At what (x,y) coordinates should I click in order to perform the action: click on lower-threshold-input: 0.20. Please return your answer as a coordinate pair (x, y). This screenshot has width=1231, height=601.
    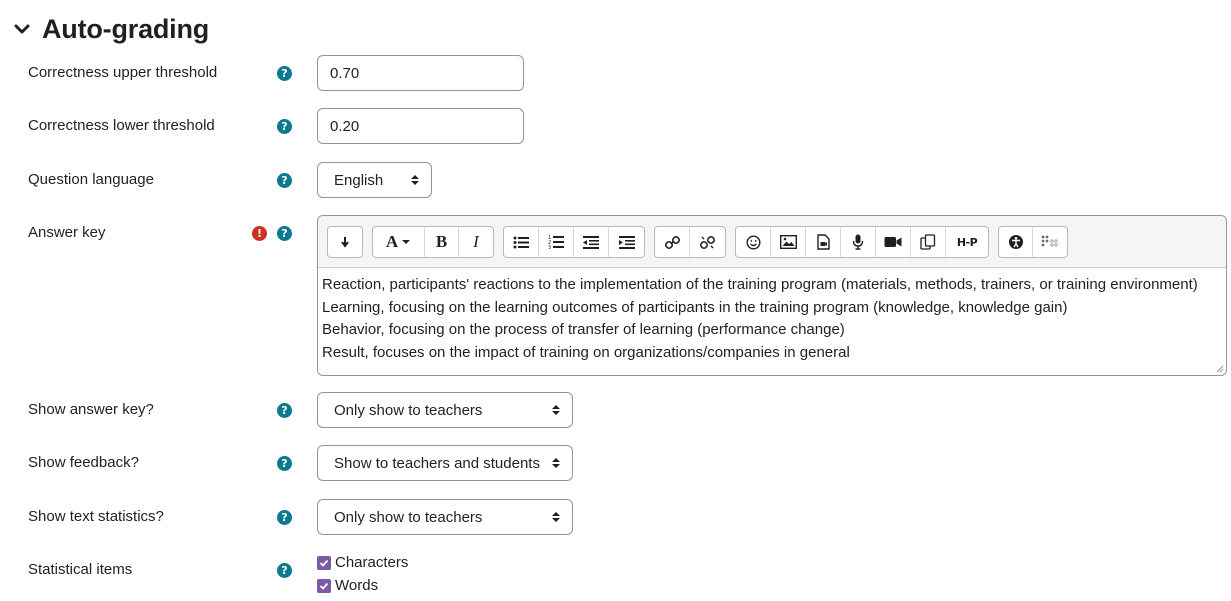
    Looking at the image, I should click on (420, 126).